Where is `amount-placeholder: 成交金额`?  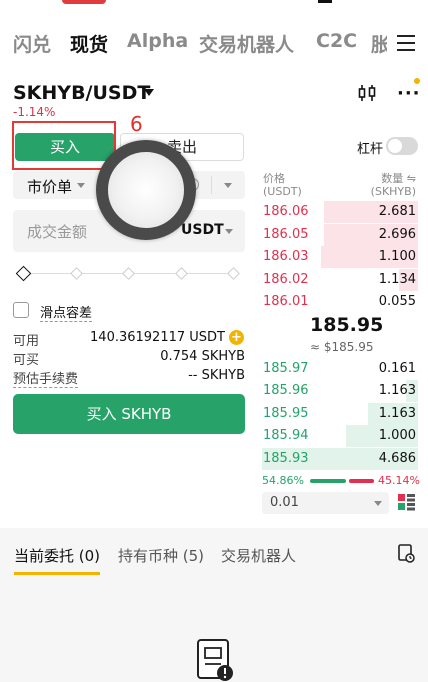 amount-placeholder: 成交金额 is located at coordinates (57, 232).